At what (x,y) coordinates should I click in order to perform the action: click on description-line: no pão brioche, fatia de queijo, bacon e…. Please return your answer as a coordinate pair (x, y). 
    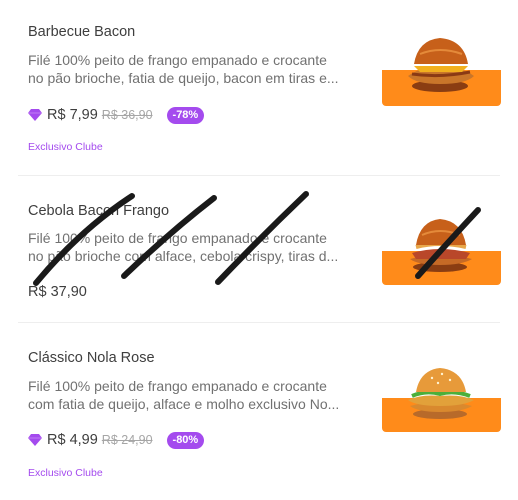
    Looking at the image, I should click on (183, 78).